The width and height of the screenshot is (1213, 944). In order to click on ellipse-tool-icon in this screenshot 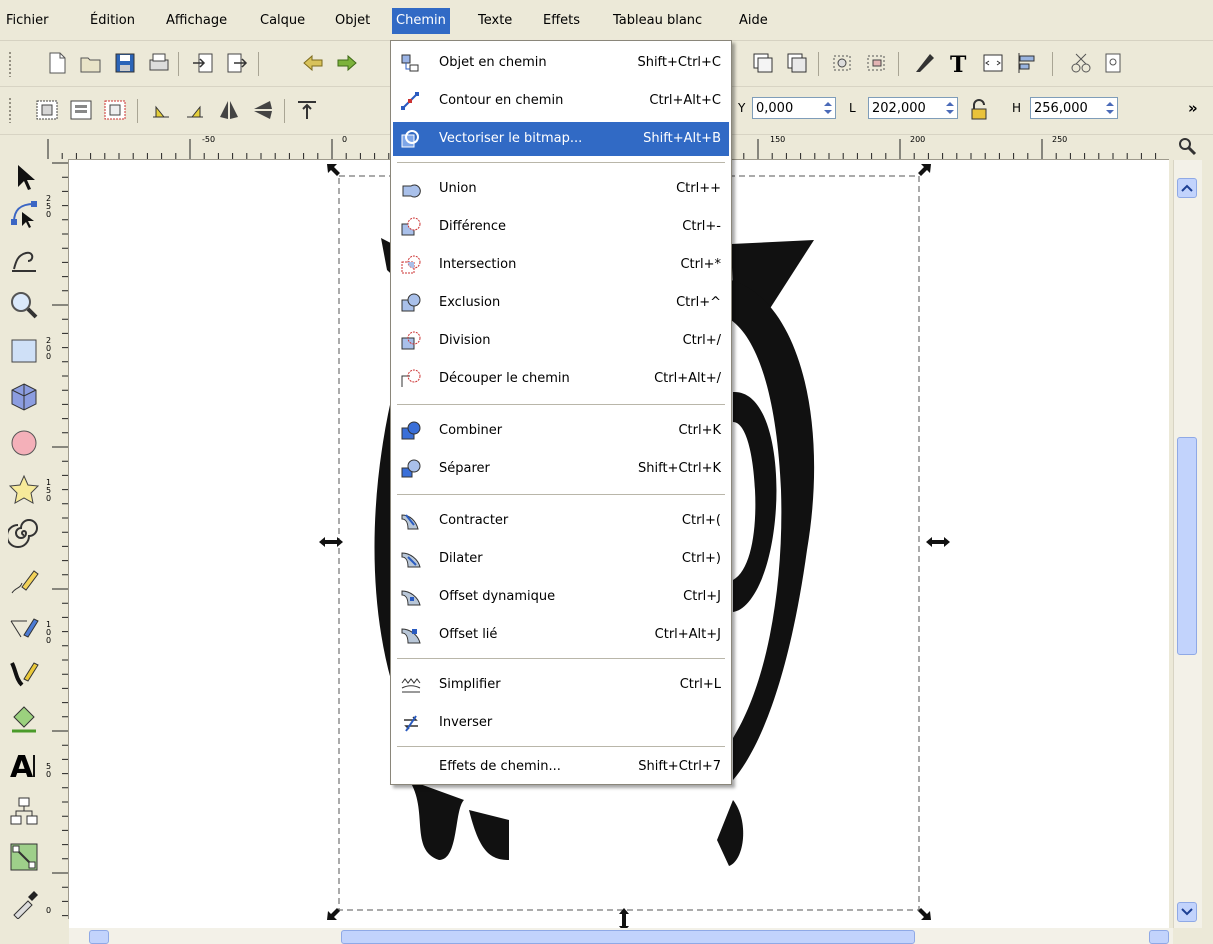, I will do `click(24, 443)`.